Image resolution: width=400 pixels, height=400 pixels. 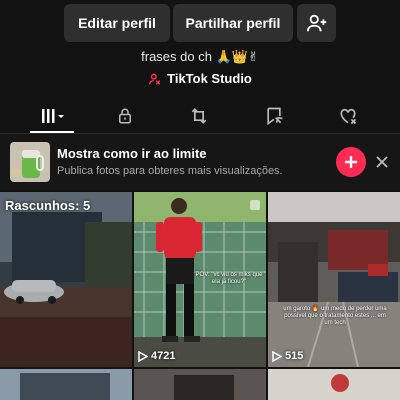 What do you see at coordinates (132, 153) in the screenshot?
I see `promo-title: Mostra como ir ao limite` at bounding box center [132, 153].